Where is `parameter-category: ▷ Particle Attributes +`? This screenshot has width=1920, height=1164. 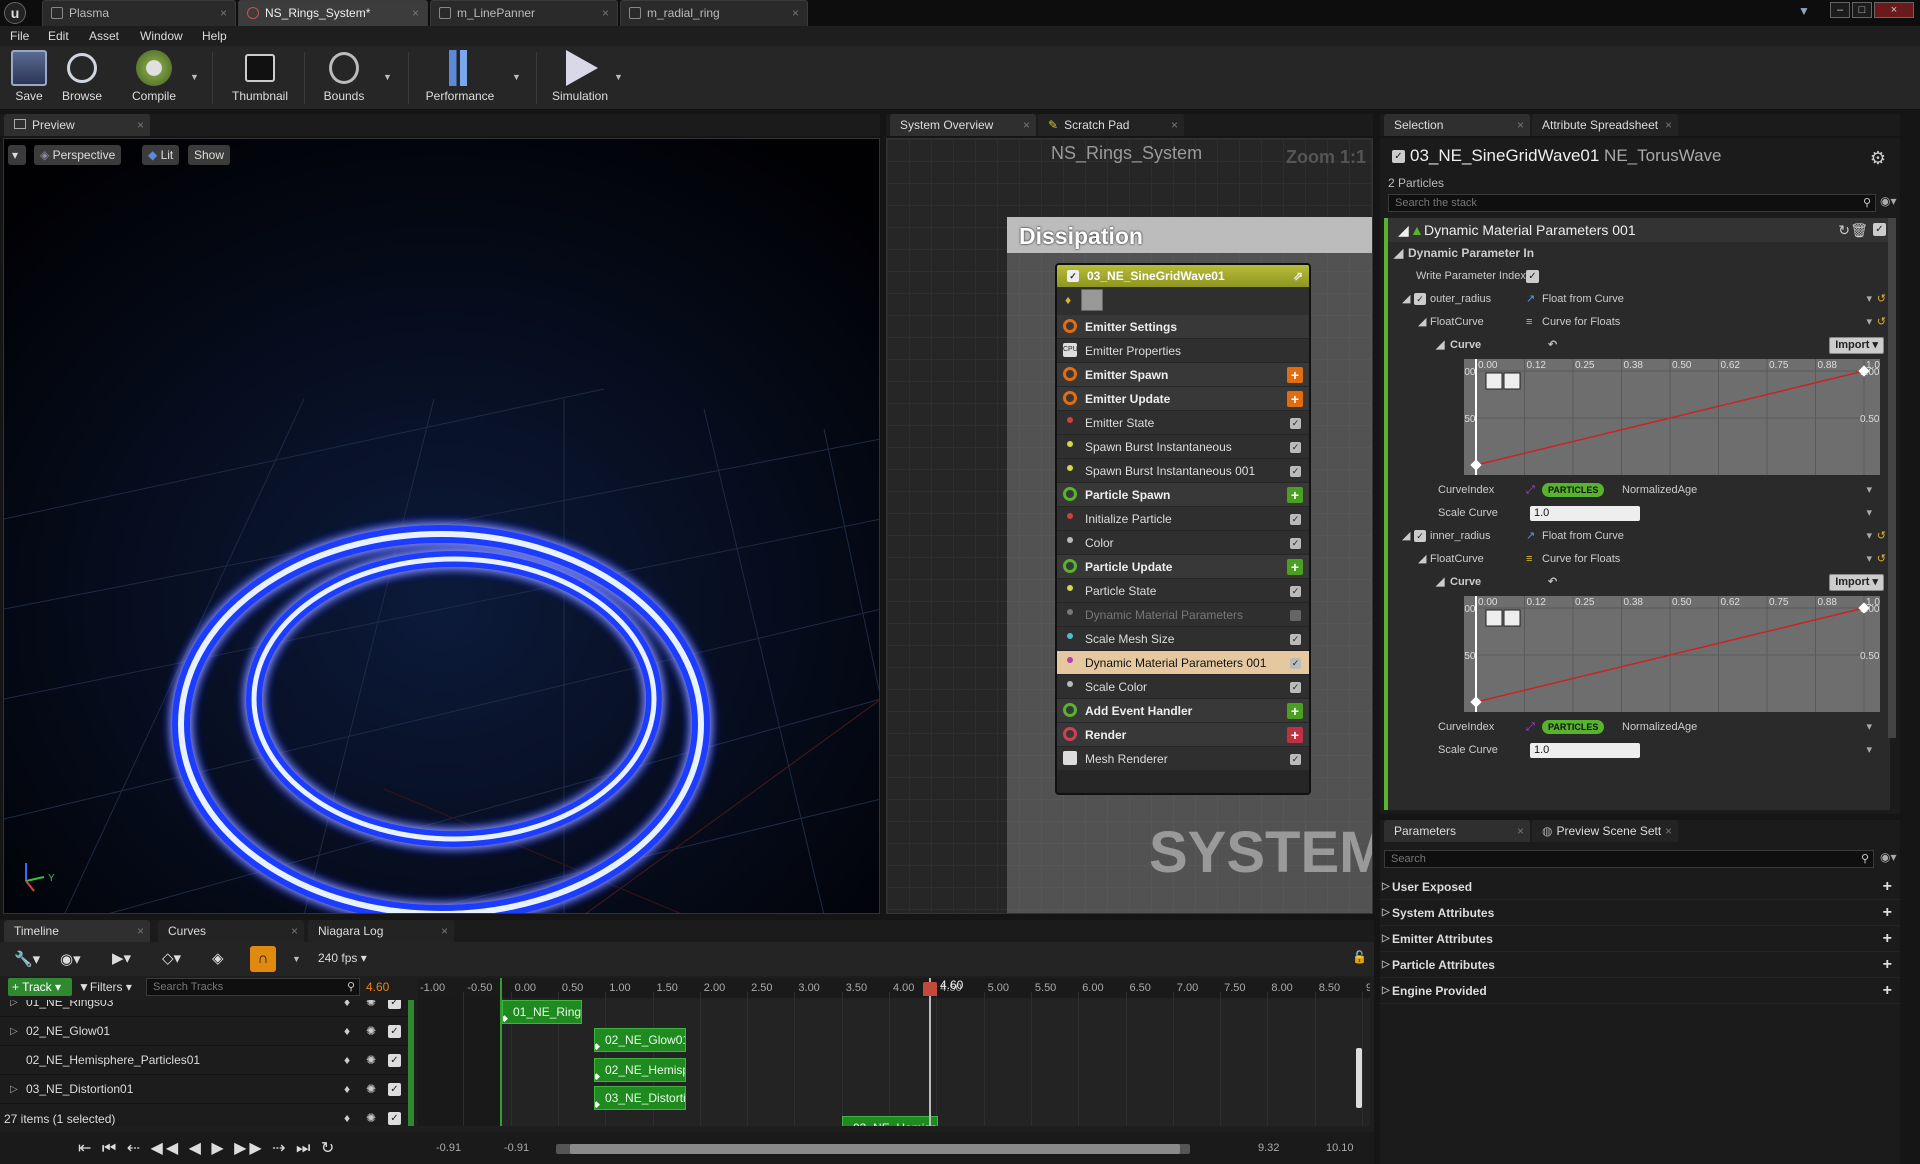 parameter-category: ▷ Particle Attributes + is located at coordinates (1640, 965).